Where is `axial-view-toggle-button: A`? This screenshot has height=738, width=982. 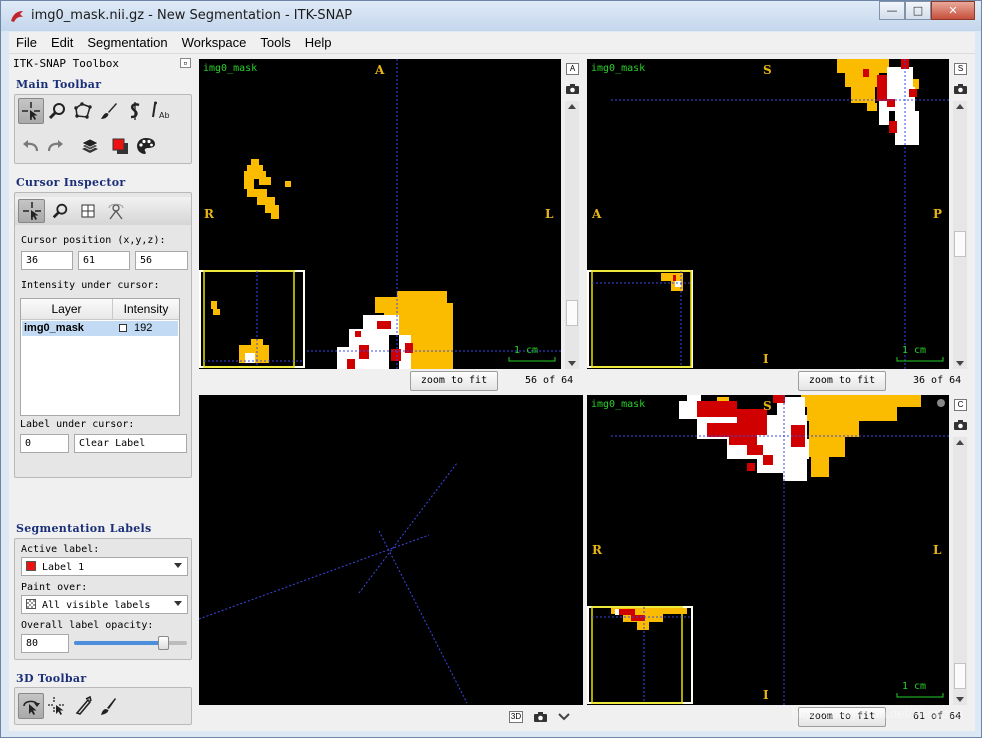
axial-view-toggle-button: A is located at coordinates (572, 69).